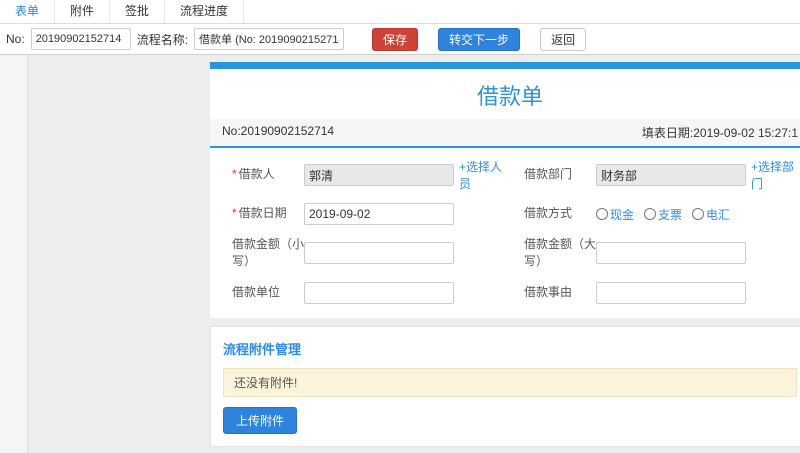 The image size is (800, 453). What do you see at coordinates (83, 11) in the screenshot?
I see `tab-attachments: 附件` at bounding box center [83, 11].